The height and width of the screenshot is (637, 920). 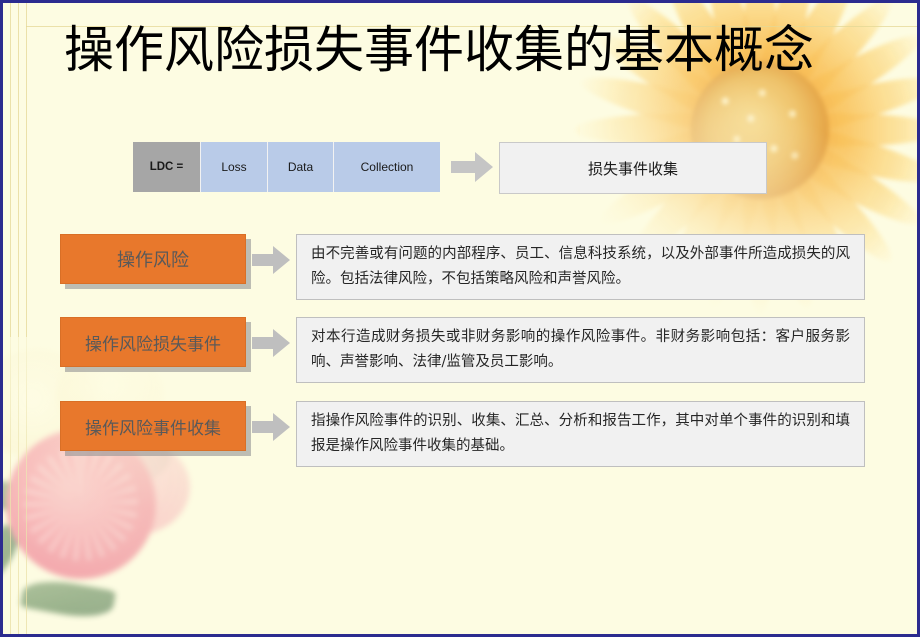 What do you see at coordinates (153, 426) in the screenshot?
I see `definition-term-box: 操作风险事件收集` at bounding box center [153, 426].